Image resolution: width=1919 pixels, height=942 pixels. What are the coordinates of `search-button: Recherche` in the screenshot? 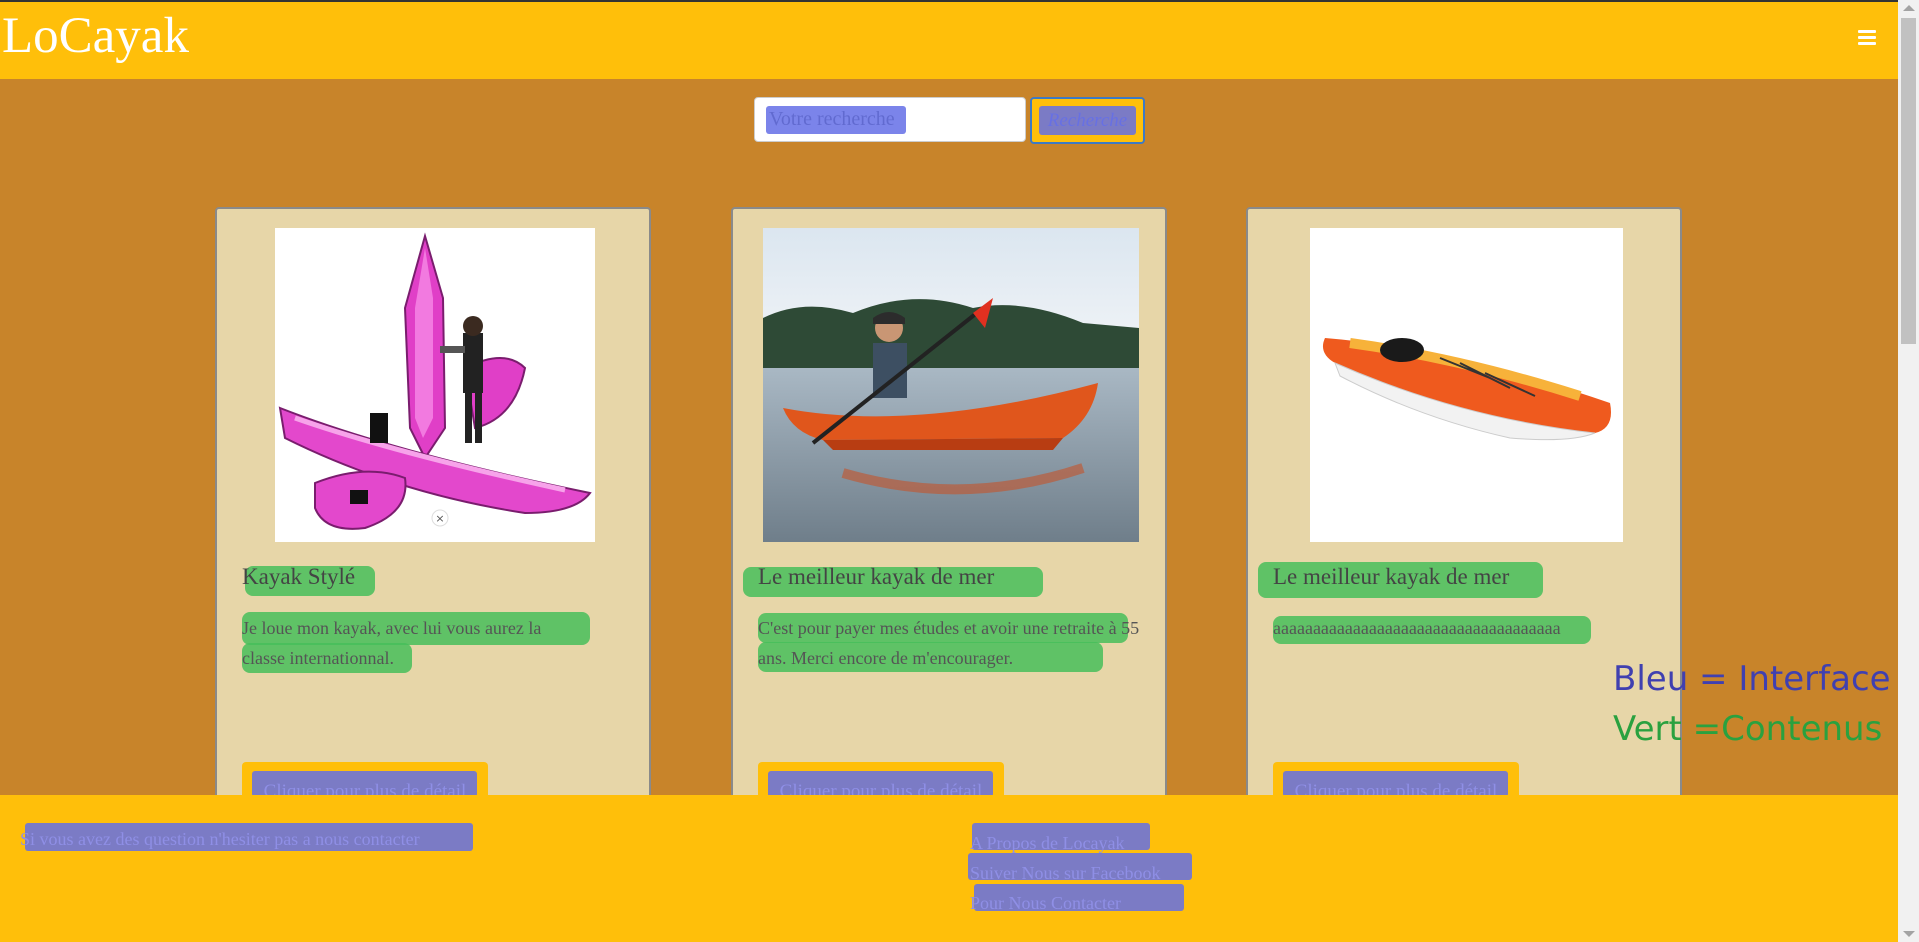 It's located at (1087, 120).